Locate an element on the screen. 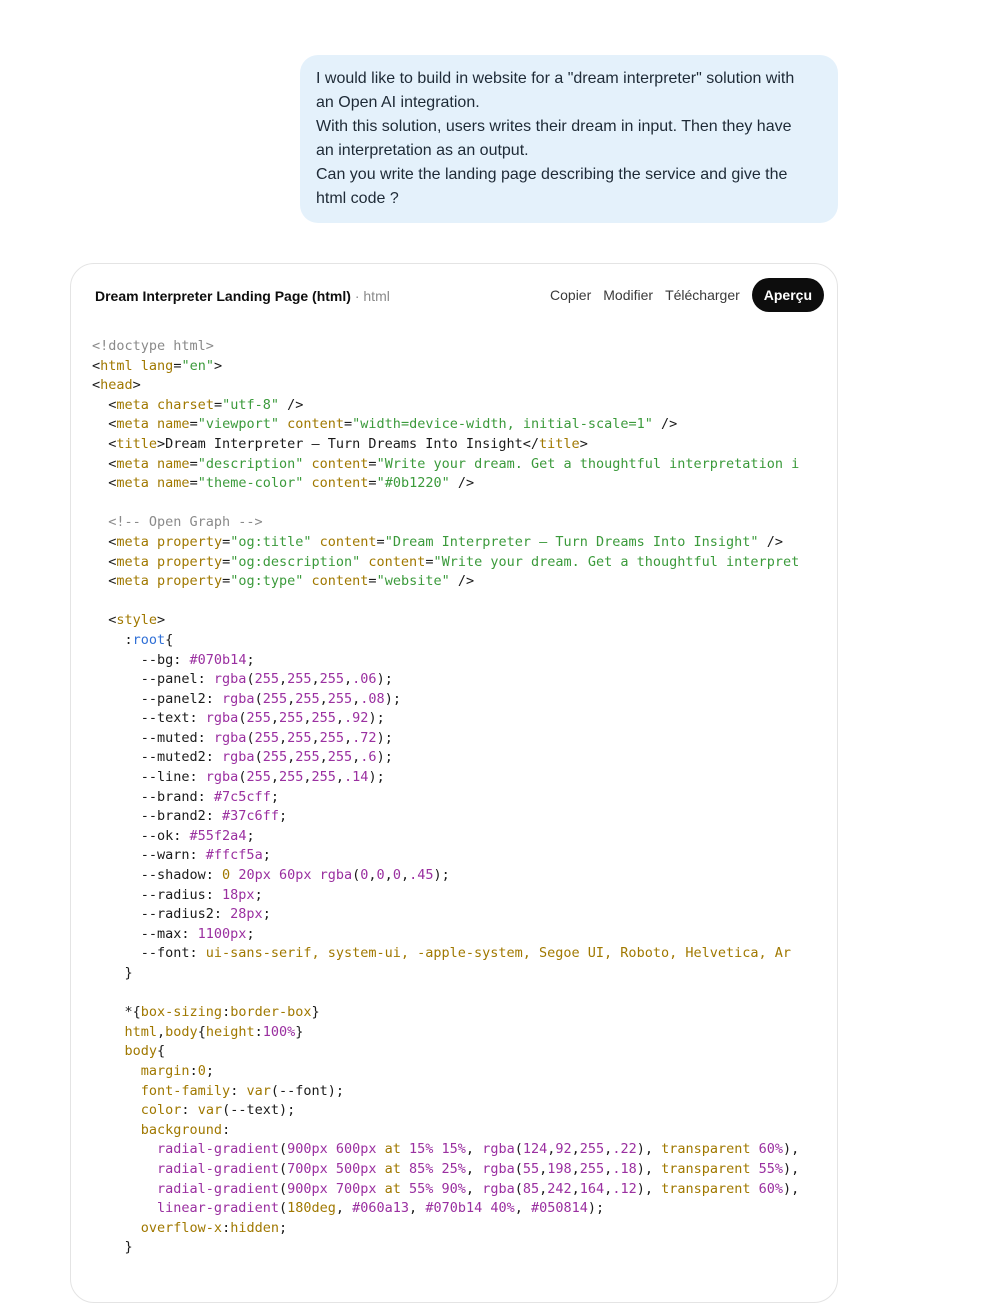 Image resolution: width=992 pixels, height=1303 pixels. code-token: title is located at coordinates (137, 443).